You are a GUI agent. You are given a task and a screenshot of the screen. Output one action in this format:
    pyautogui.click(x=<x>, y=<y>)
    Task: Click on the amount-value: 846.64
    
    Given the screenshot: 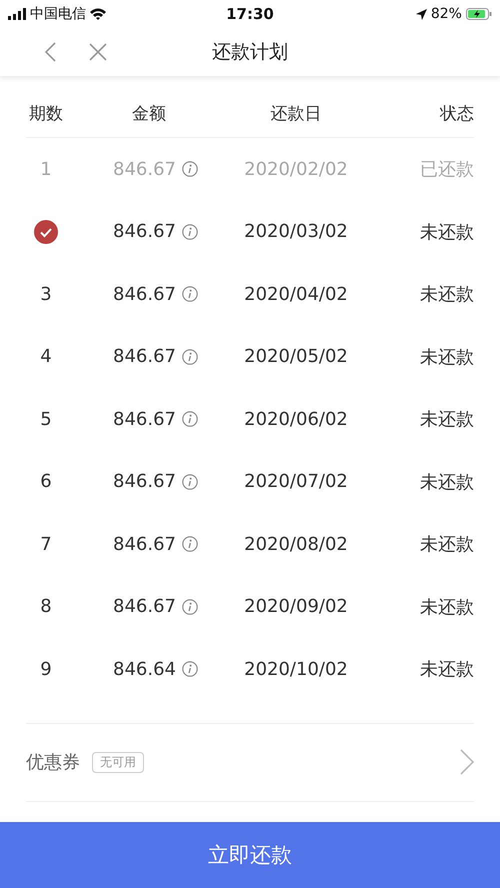 What is the action you would take?
    pyautogui.click(x=144, y=669)
    